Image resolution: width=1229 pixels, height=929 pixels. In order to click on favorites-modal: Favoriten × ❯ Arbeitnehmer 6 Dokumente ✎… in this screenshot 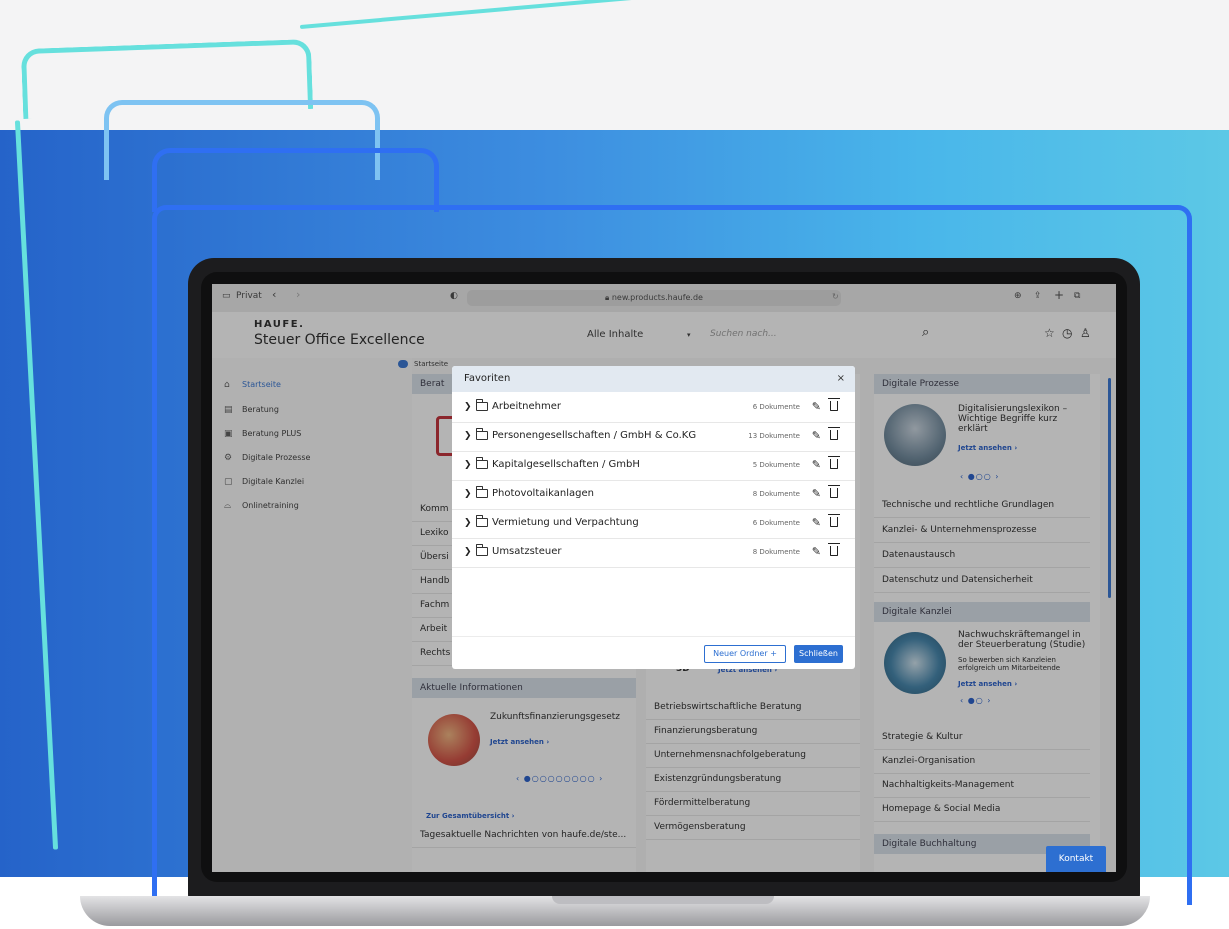, I will do `click(653, 517)`.